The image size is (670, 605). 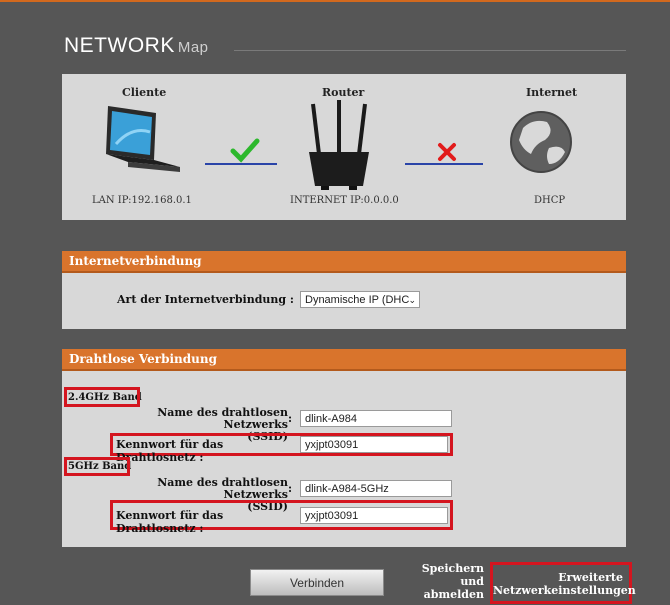 What do you see at coordinates (550, 200) in the screenshot?
I see `internet-caption: DHCP` at bounding box center [550, 200].